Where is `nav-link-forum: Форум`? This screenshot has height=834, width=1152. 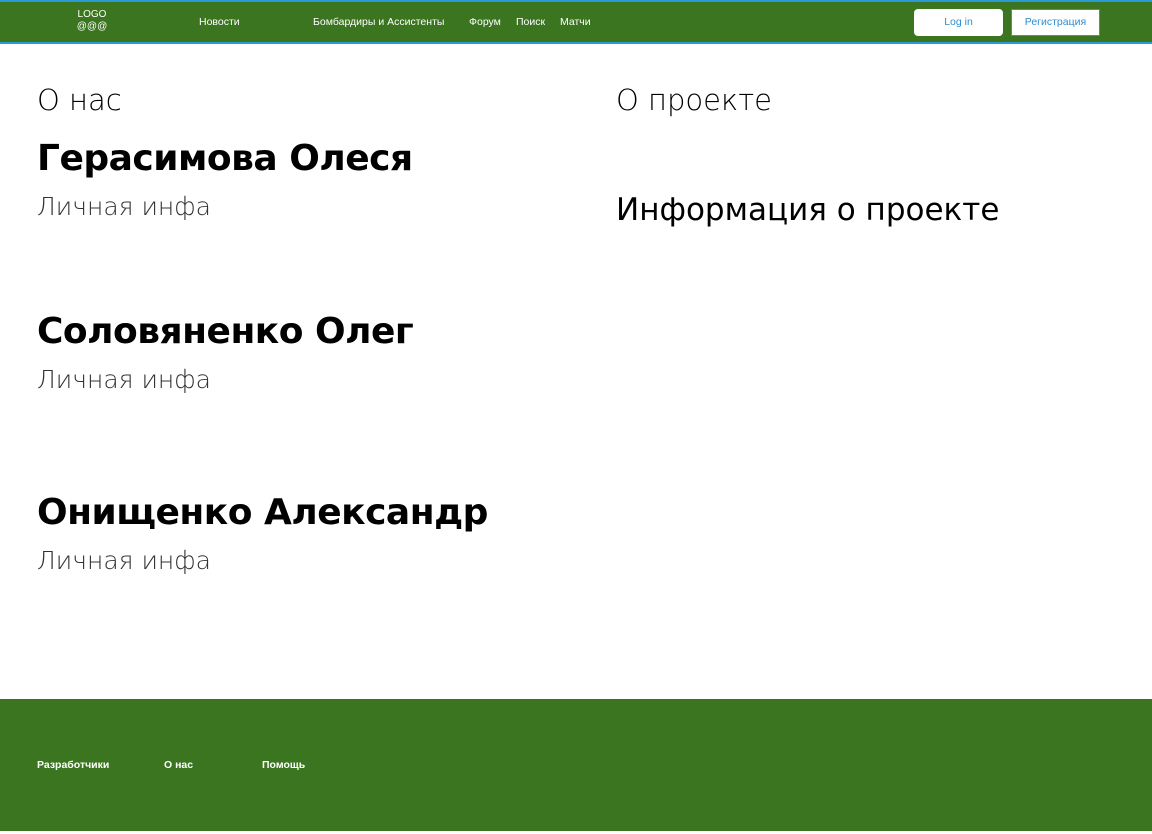 nav-link-forum: Форум is located at coordinates (485, 22).